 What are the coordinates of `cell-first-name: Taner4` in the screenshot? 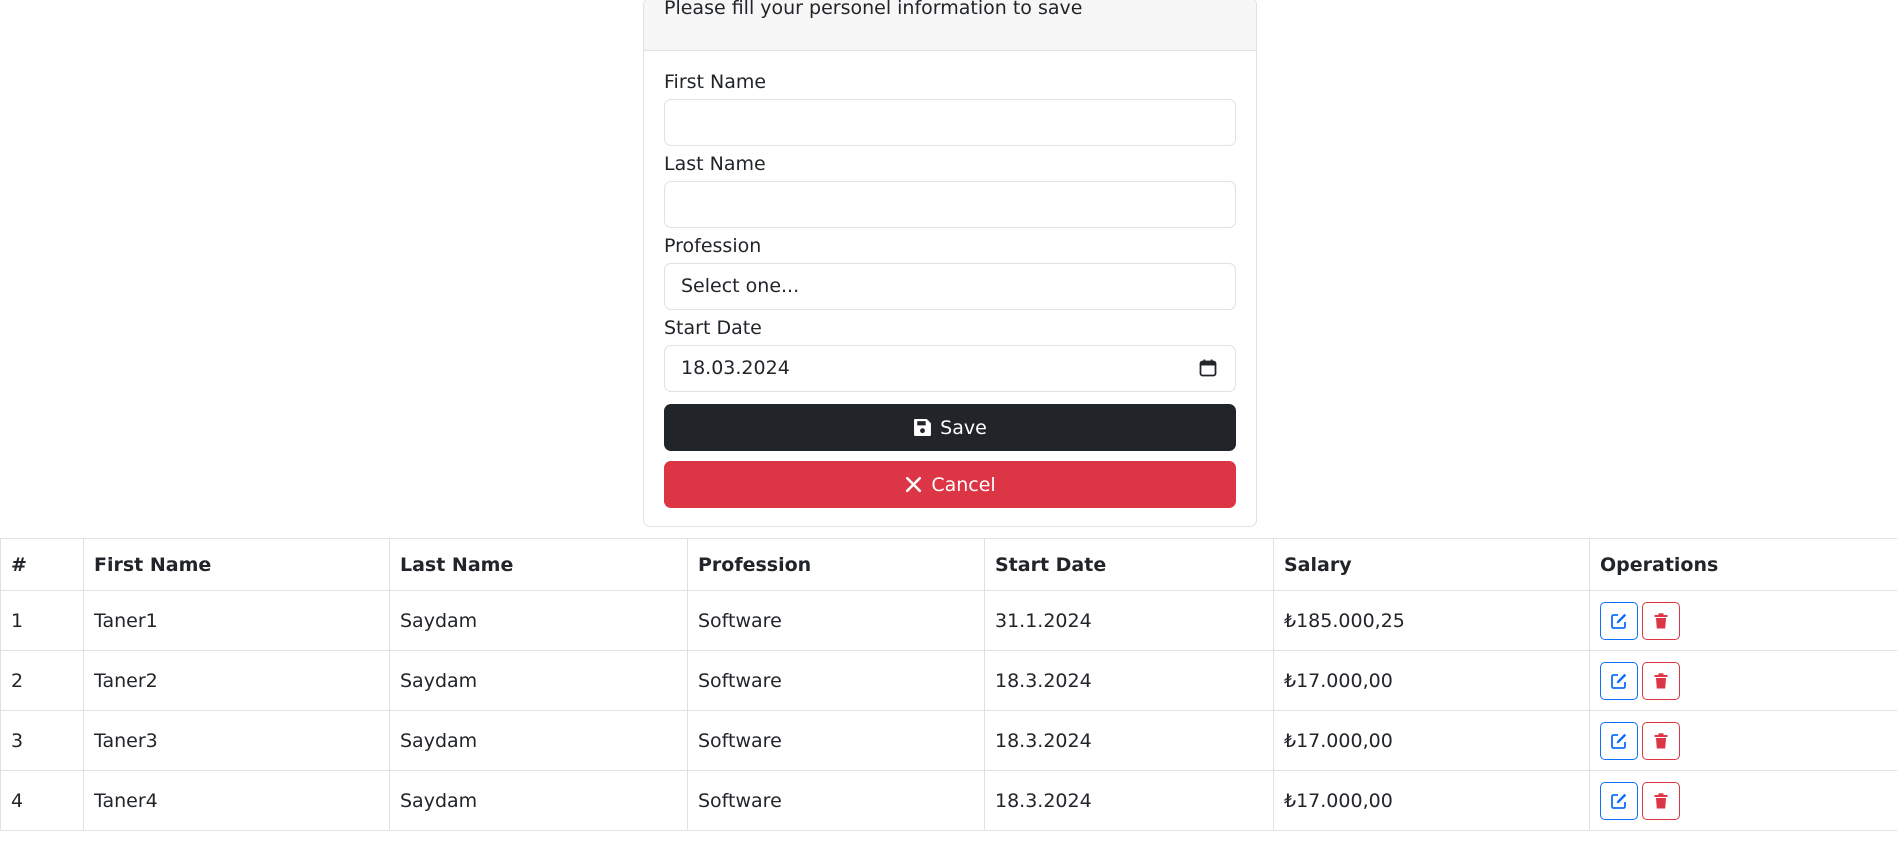 It's located at (236, 800).